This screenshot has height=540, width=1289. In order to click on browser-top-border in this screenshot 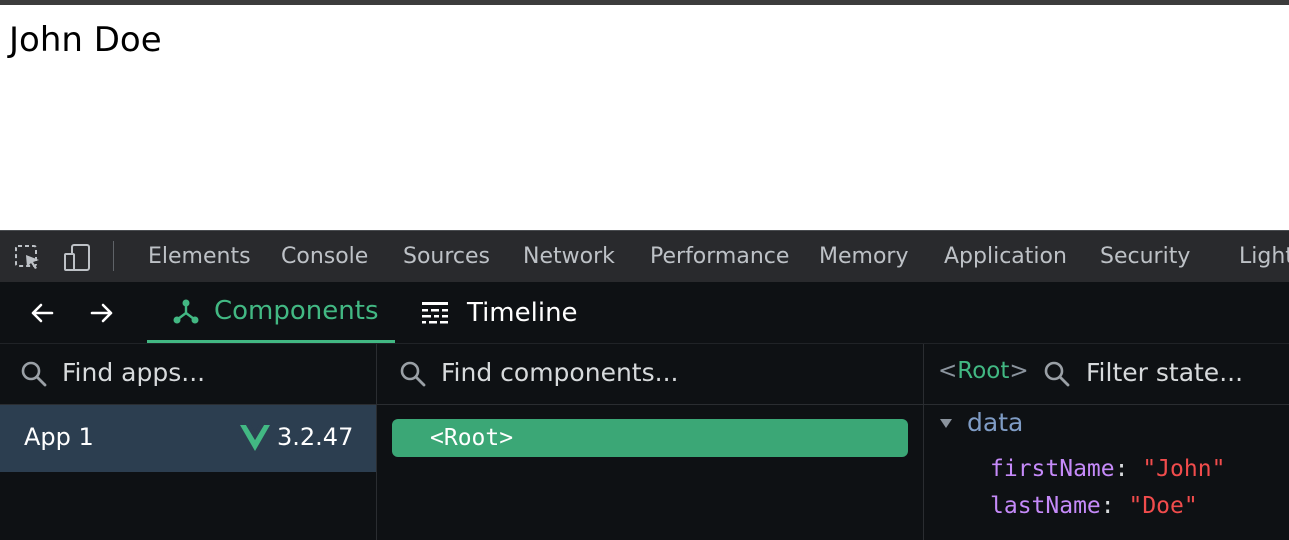, I will do `click(644, 2)`.